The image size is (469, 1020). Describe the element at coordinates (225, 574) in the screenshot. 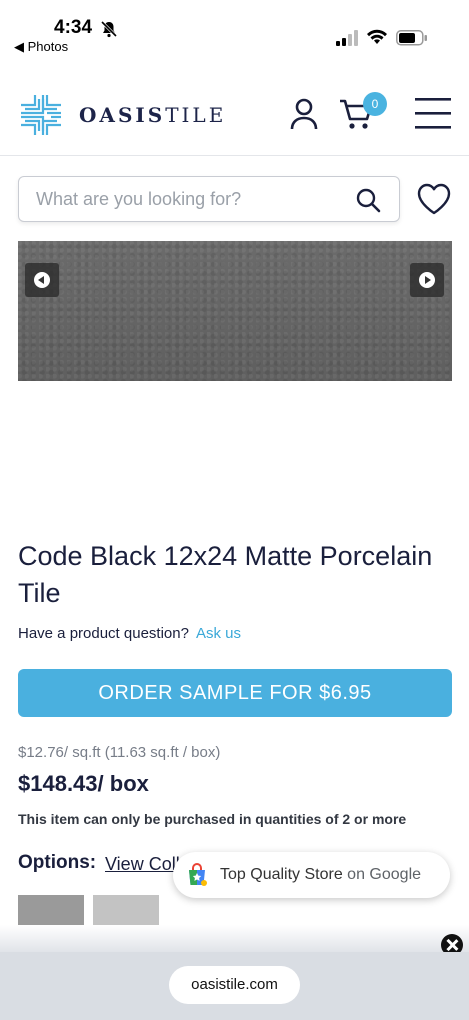

I see `product-title: Code Black 12x24 Matte Porcelain Tile` at that location.